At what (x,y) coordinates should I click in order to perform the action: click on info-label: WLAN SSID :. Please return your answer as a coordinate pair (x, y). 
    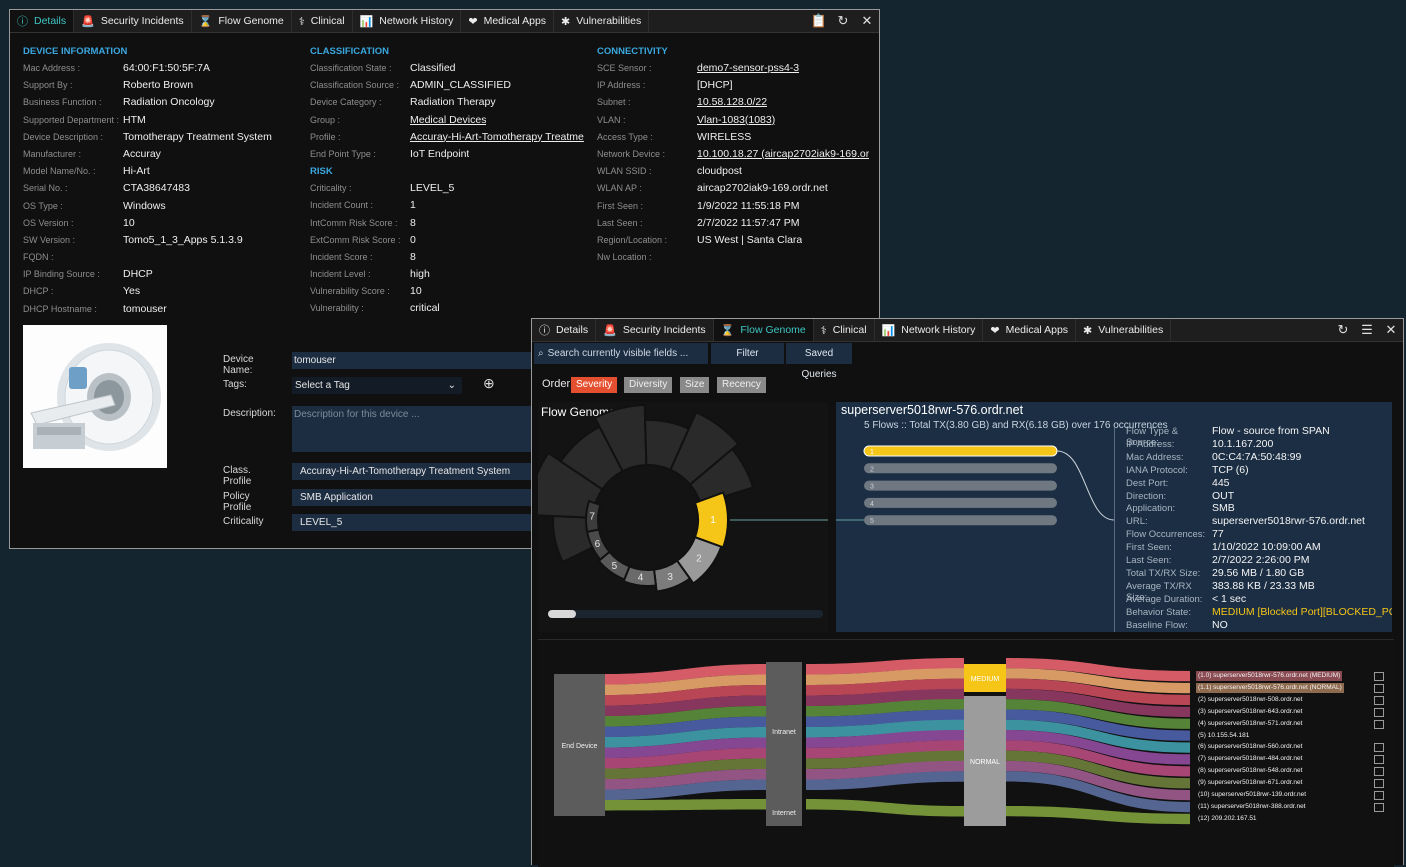
    Looking at the image, I should click on (624, 171).